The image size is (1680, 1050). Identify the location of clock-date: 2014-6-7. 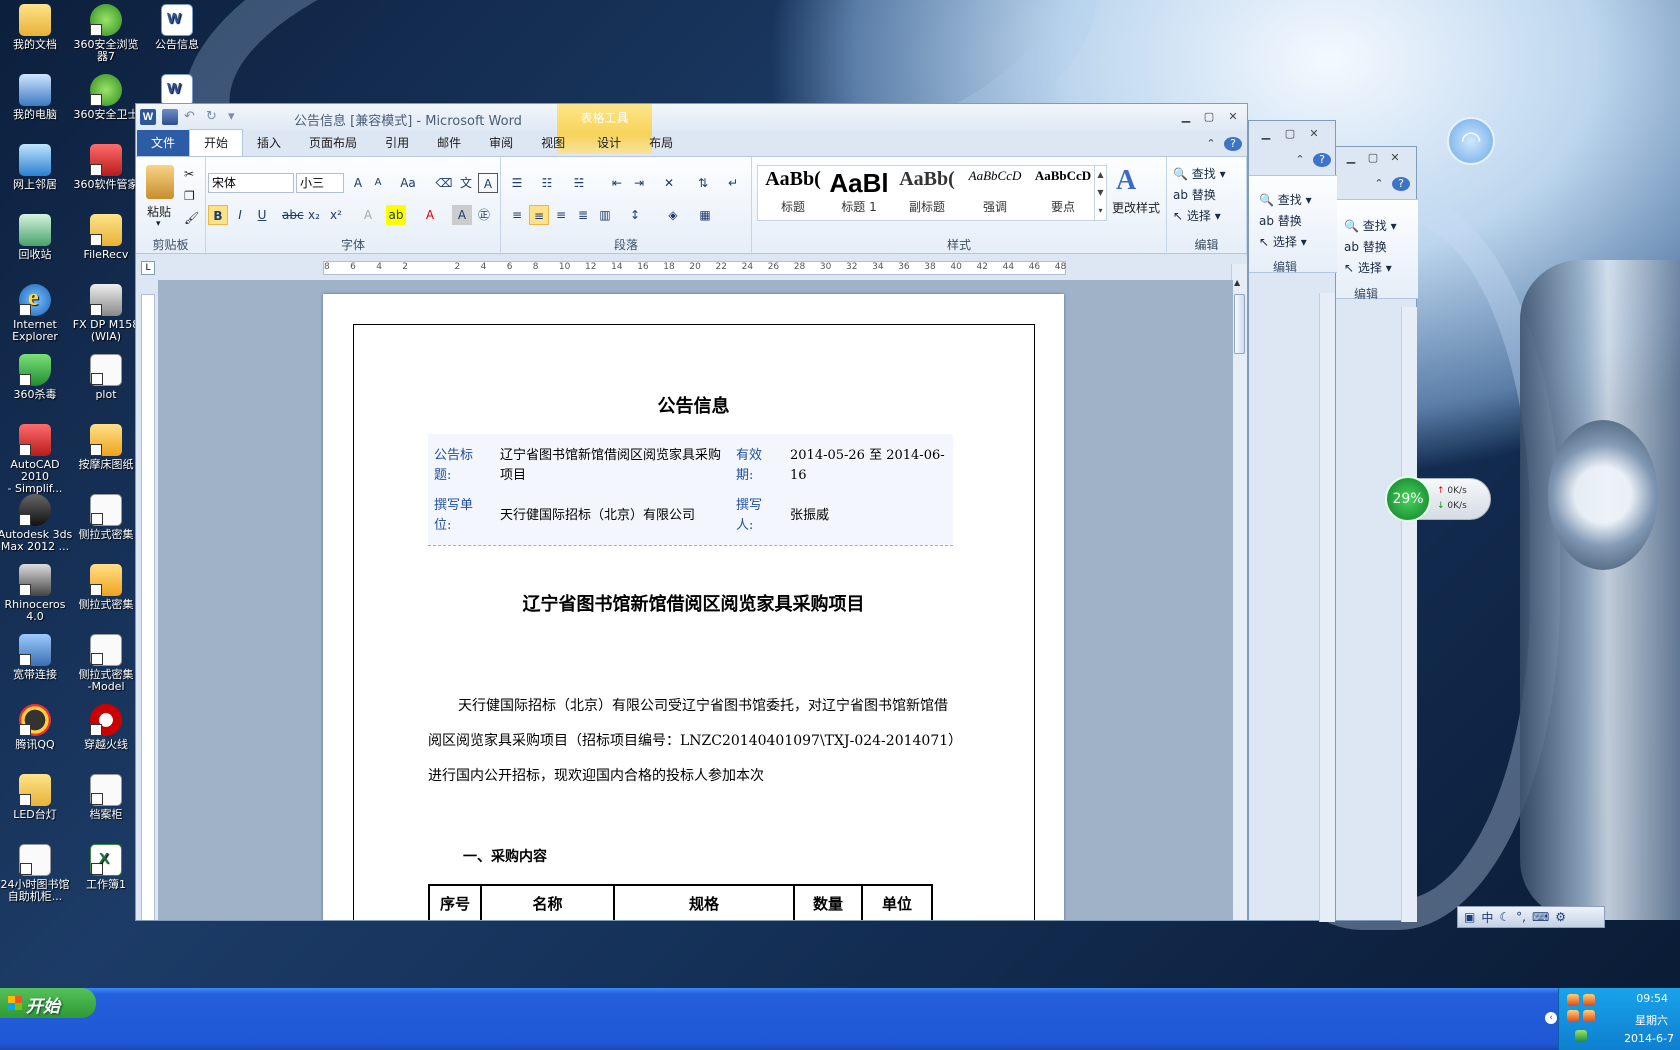
(1649, 1038).